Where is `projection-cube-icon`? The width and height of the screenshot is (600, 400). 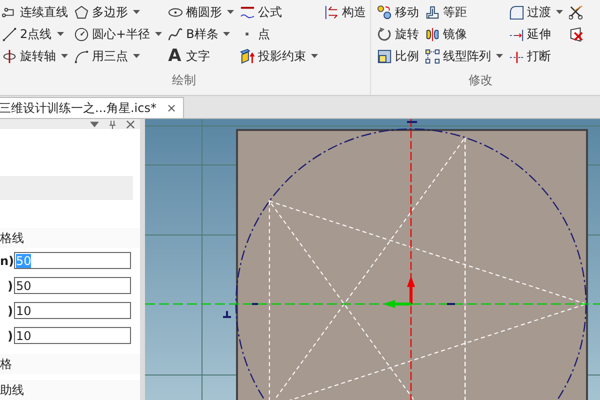 projection-cube-icon is located at coordinates (248, 56).